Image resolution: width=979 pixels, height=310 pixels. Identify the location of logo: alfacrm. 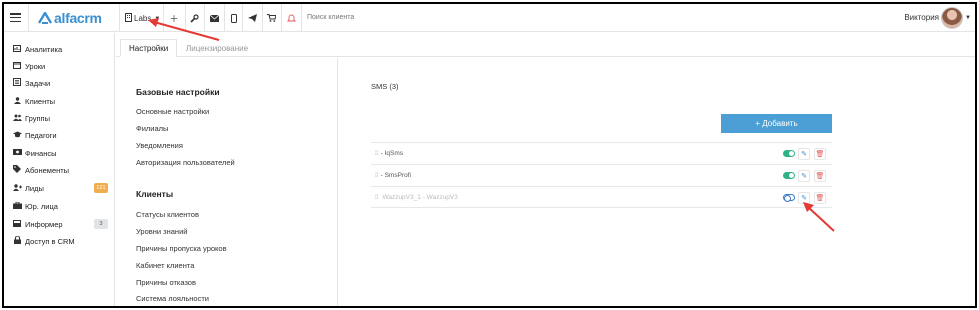
(69, 18).